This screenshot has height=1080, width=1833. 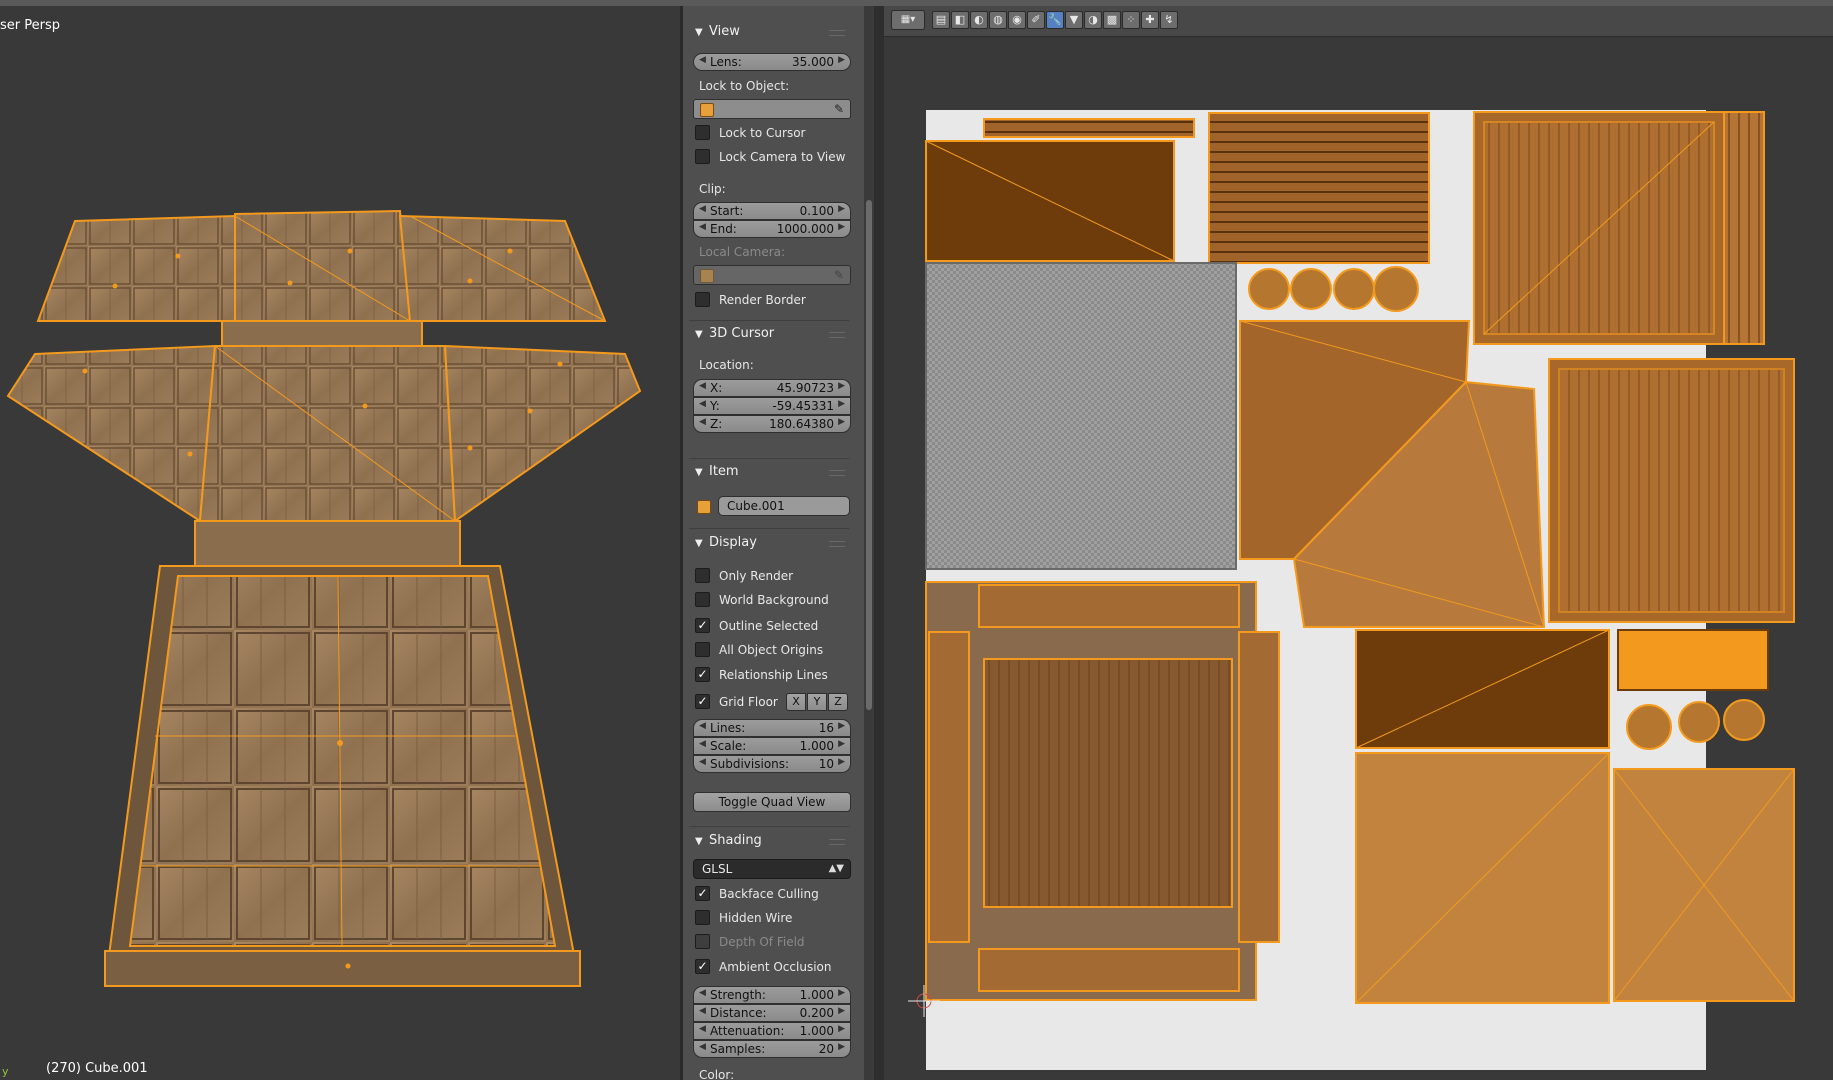 I want to click on panel-header-3d-cursor: ▼ 3D Cursor, so click(x=768, y=334).